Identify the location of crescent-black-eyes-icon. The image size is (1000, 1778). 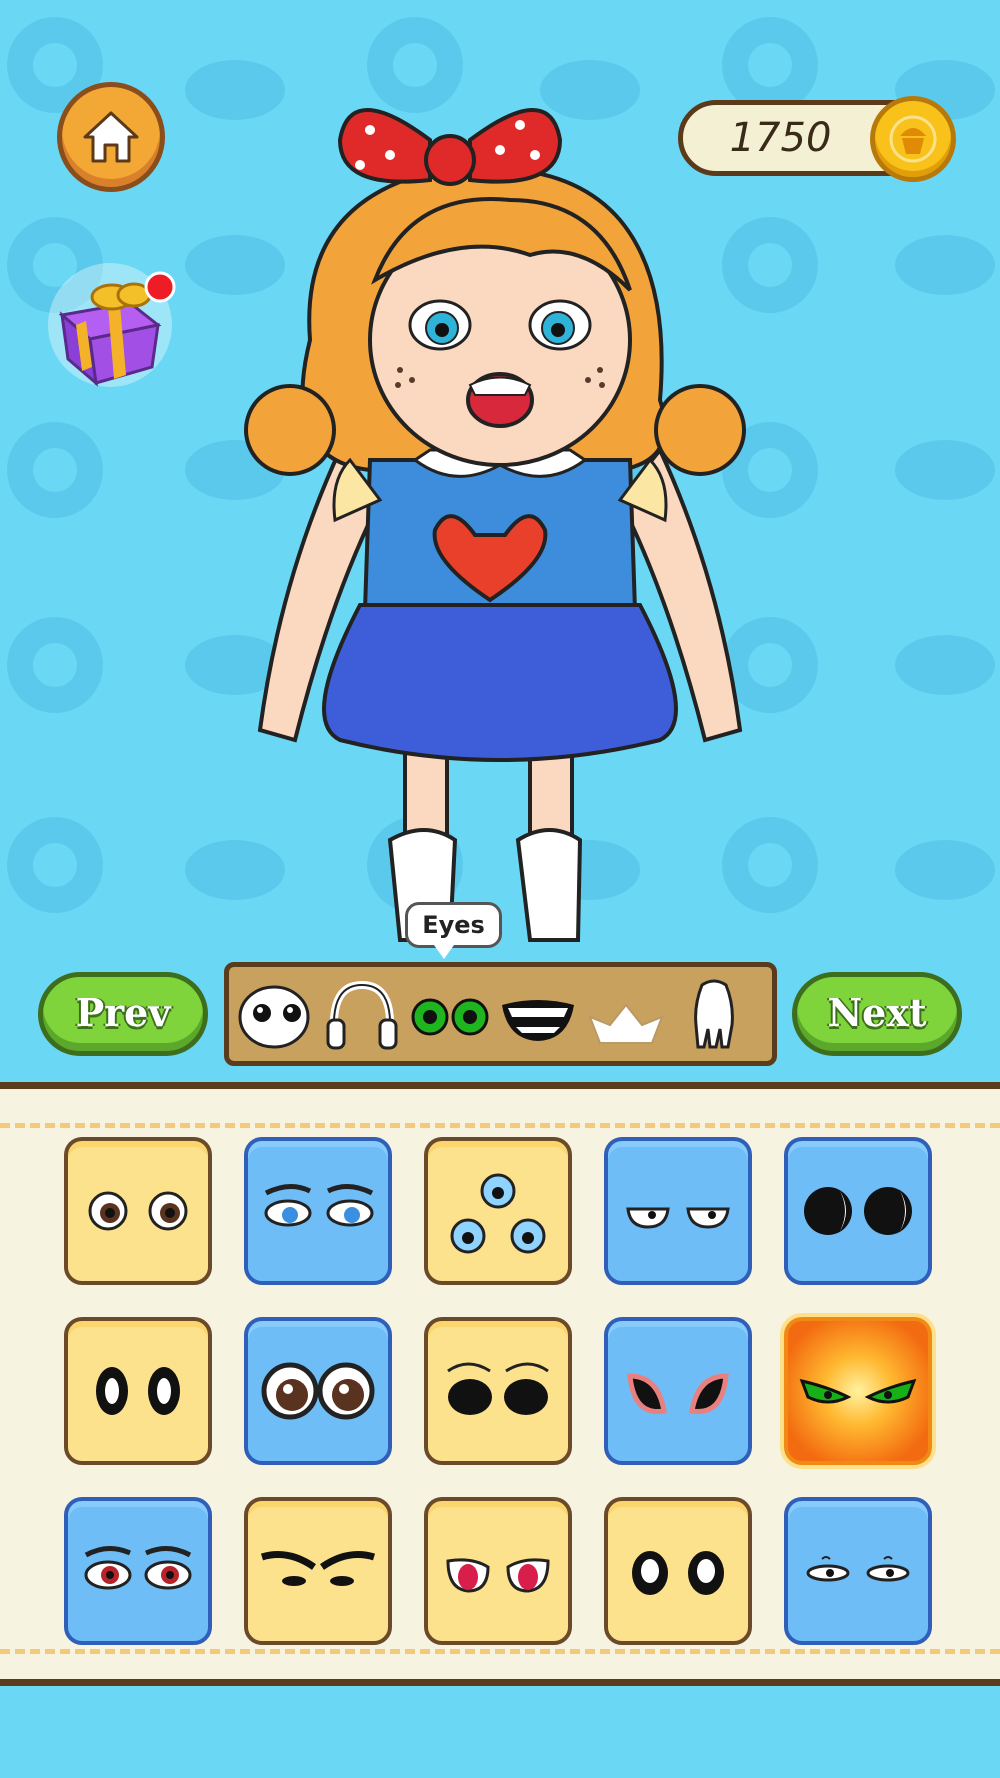
(858, 1211).